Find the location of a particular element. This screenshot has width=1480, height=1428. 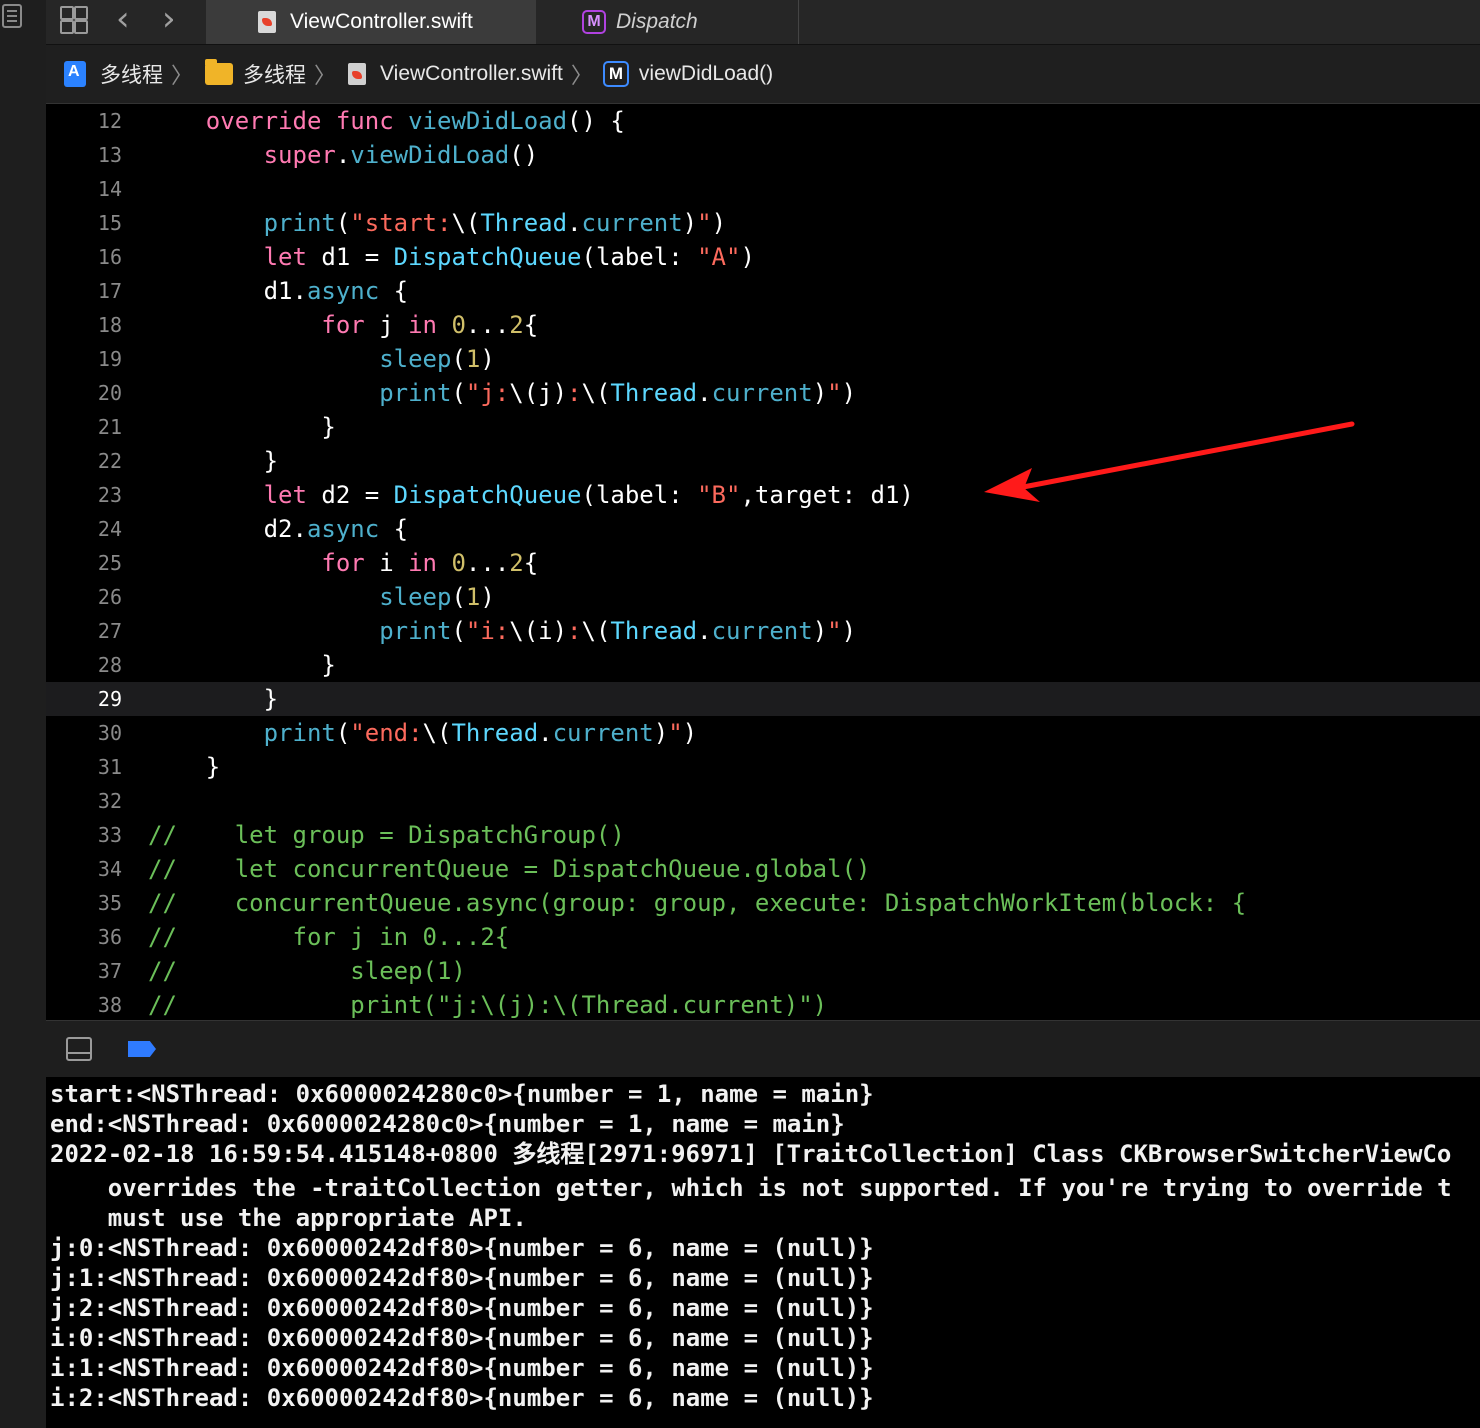

line-number: 31 is located at coordinates (84, 767).